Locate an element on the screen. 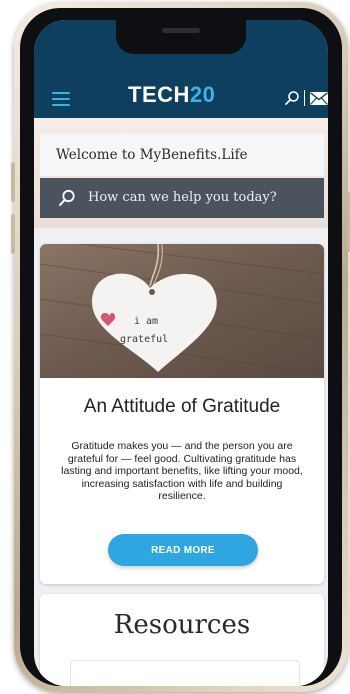  image-caption-line2: grateful is located at coordinates (144, 339).